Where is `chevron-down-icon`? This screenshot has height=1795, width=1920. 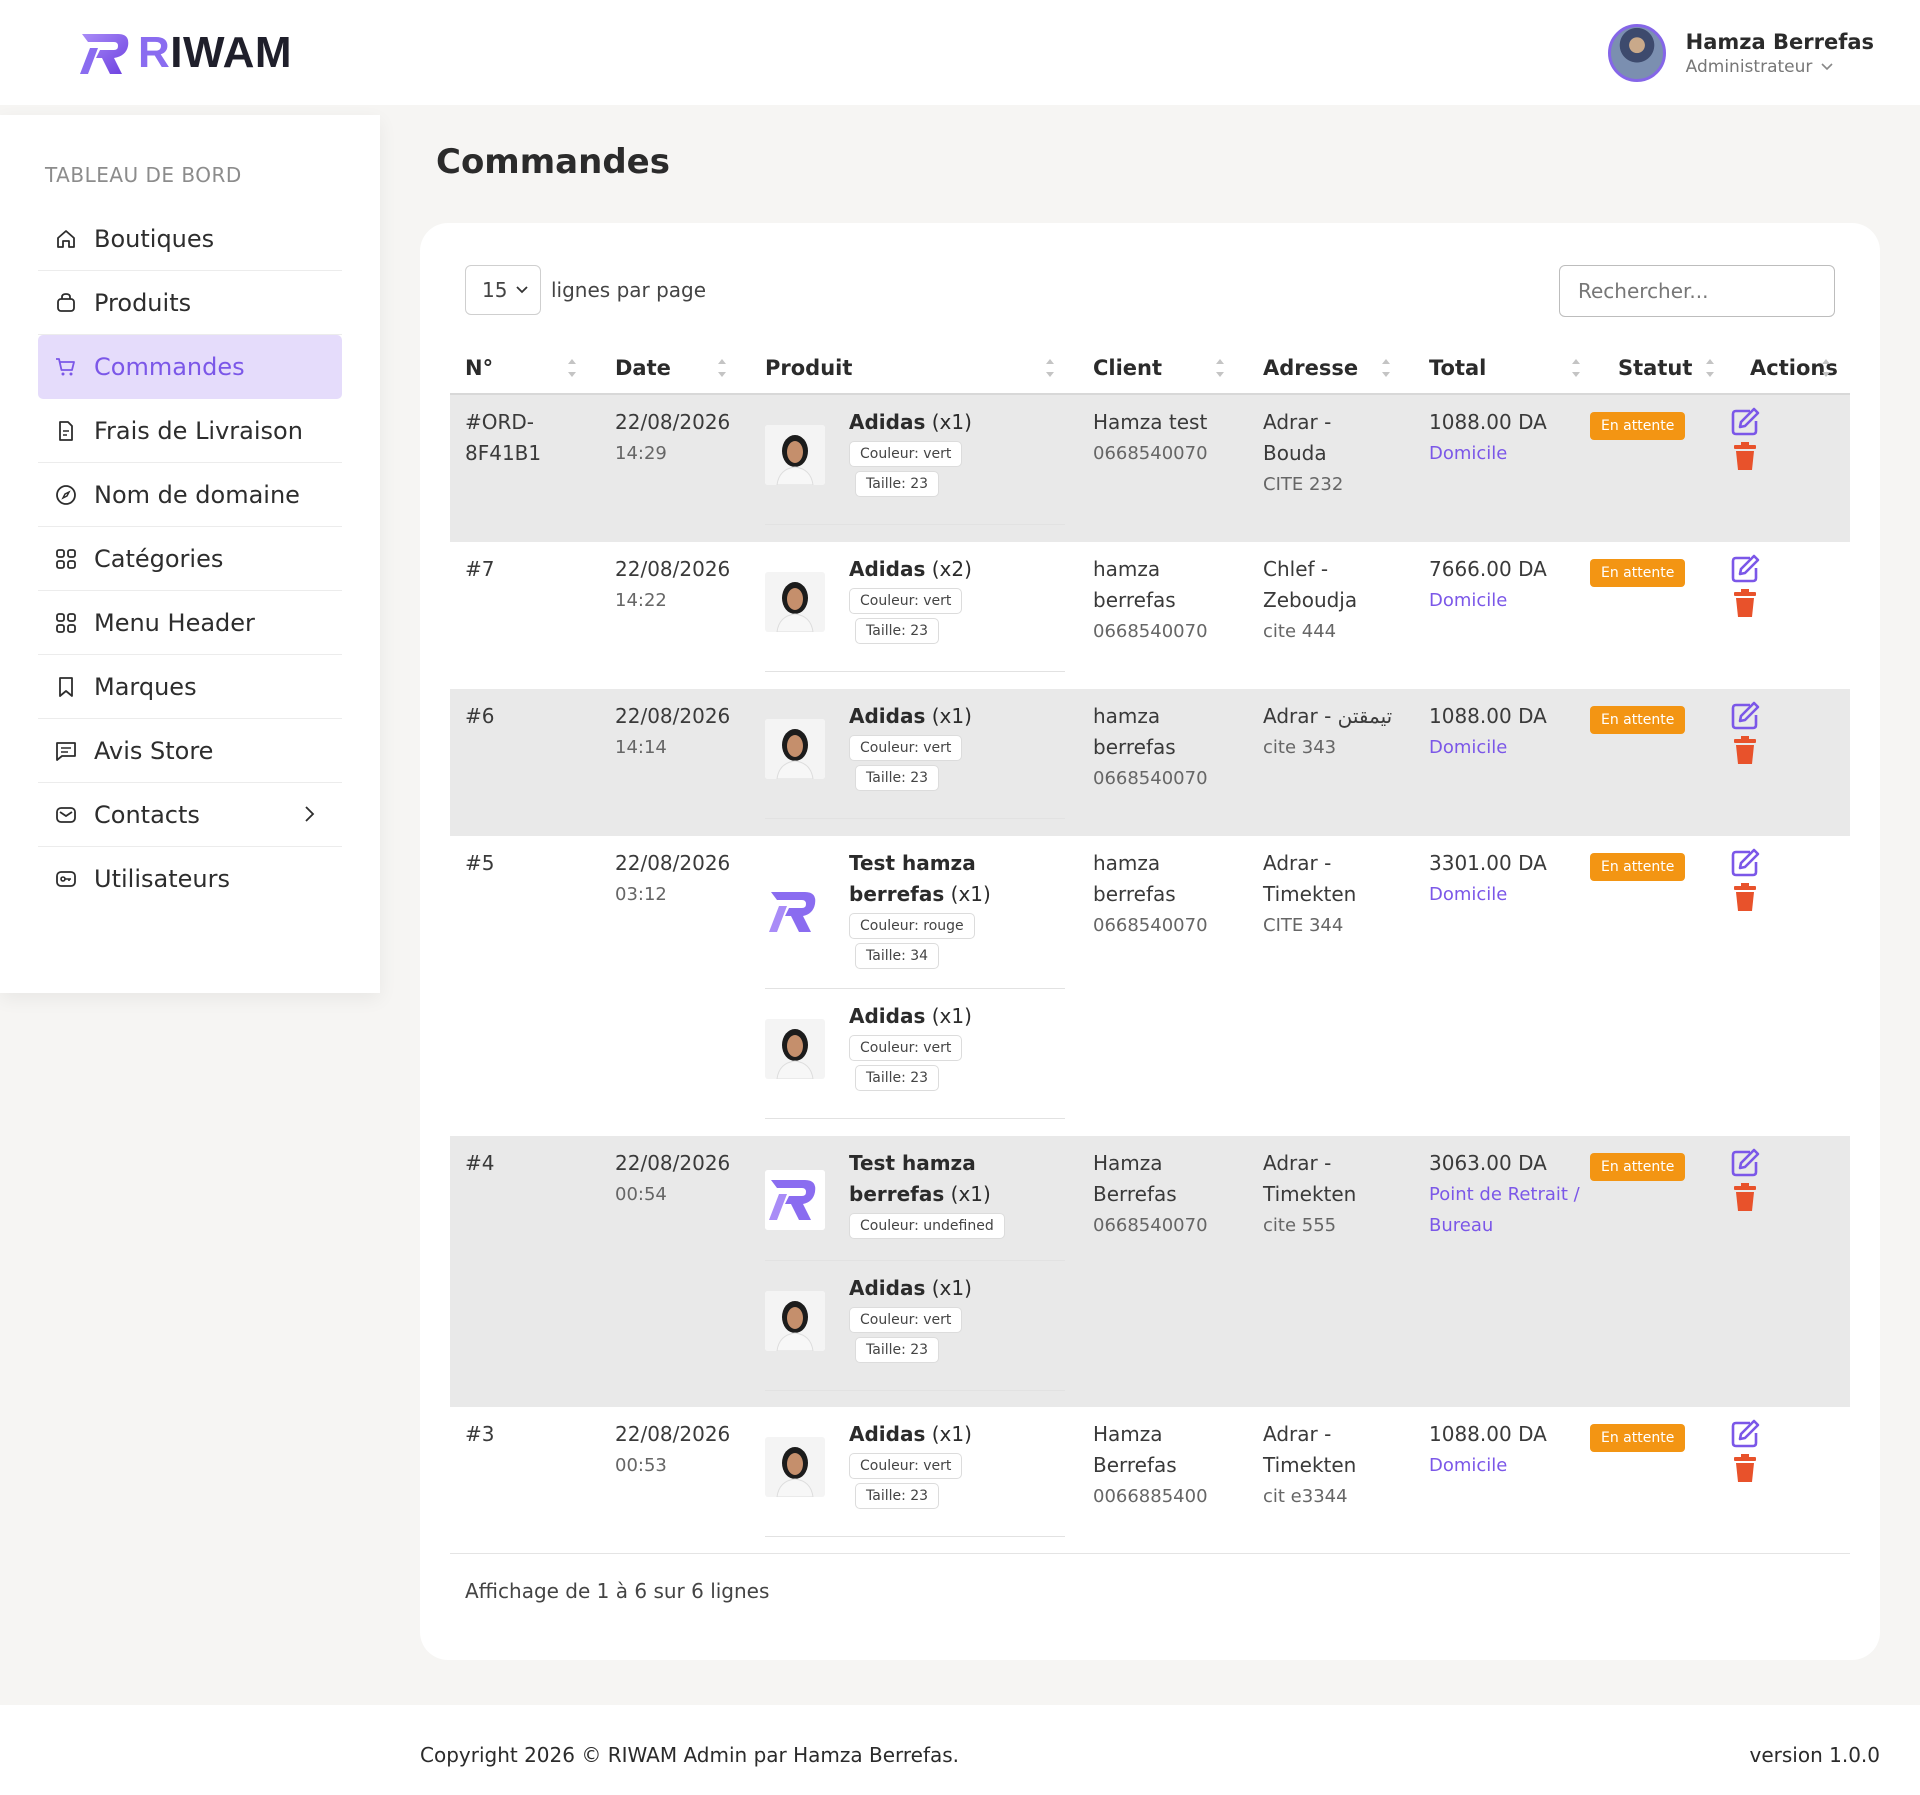
chevron-down-icon is located at coordinates (1827, 67).